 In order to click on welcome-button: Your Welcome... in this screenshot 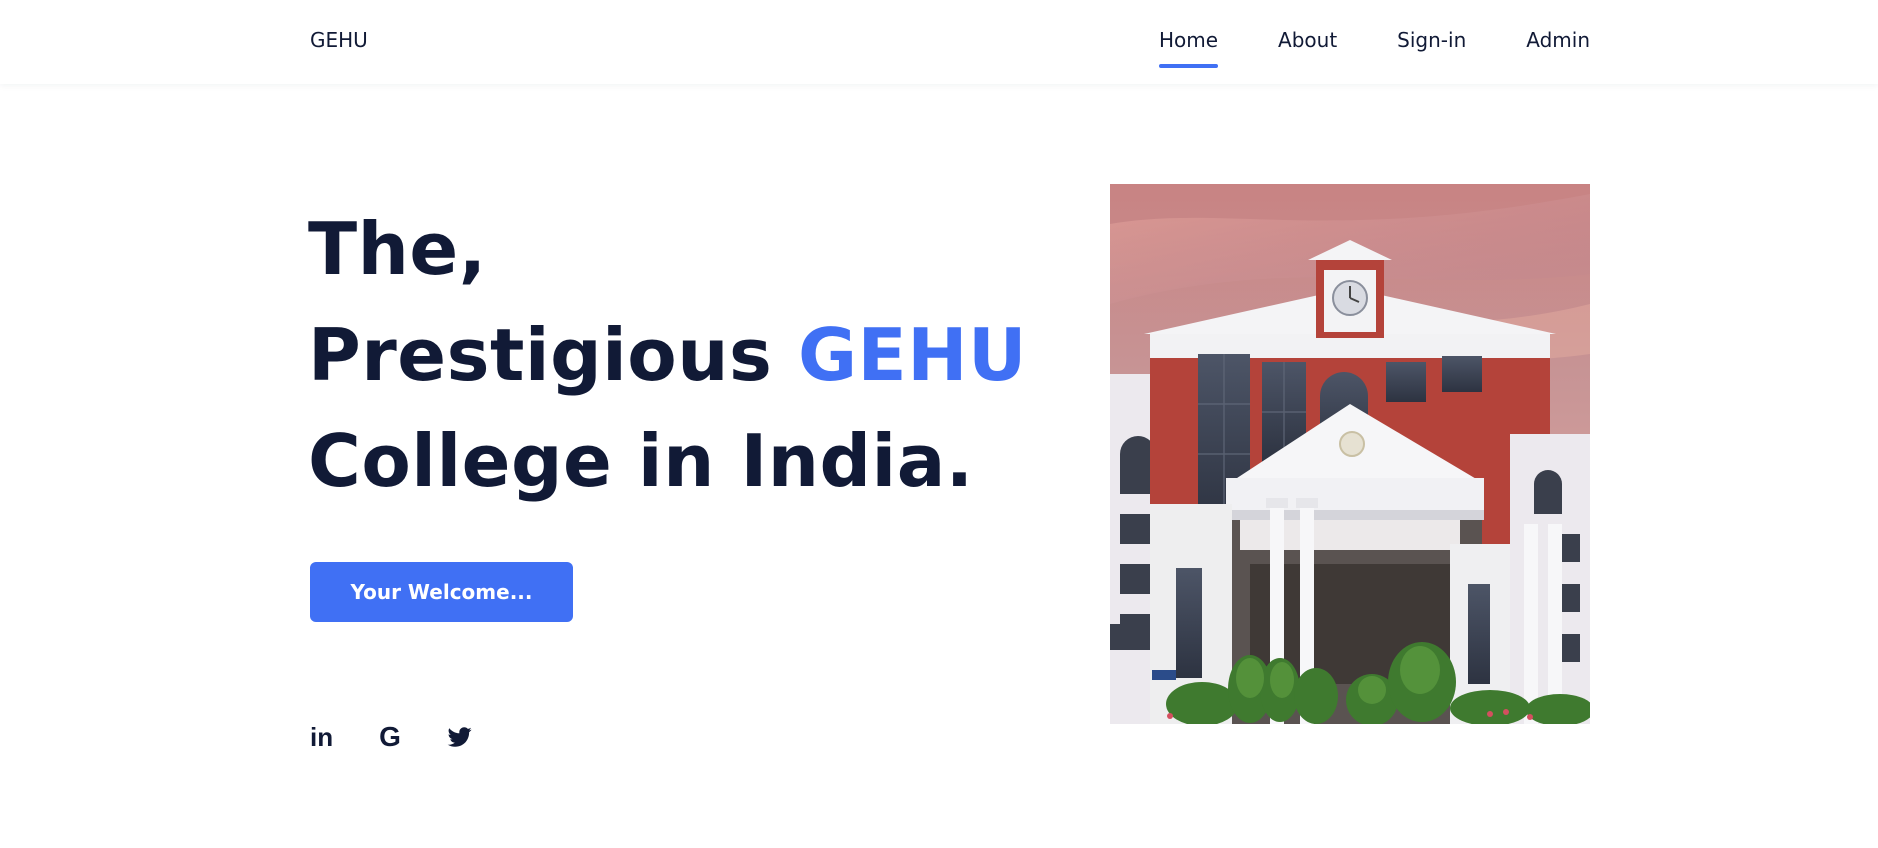, I will do `click(441, 592)`.